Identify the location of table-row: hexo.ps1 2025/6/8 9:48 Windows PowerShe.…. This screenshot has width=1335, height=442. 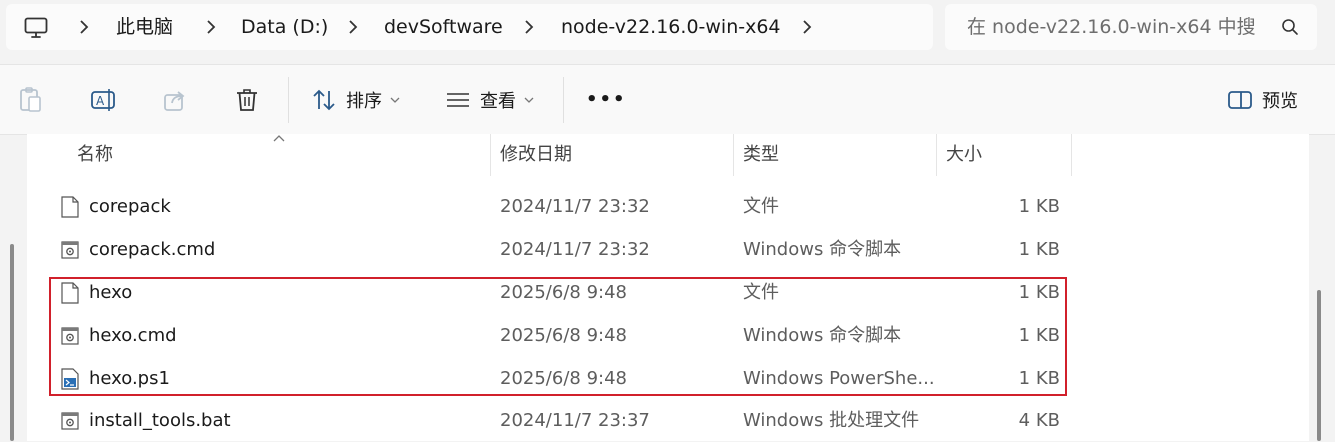
(668, 379).